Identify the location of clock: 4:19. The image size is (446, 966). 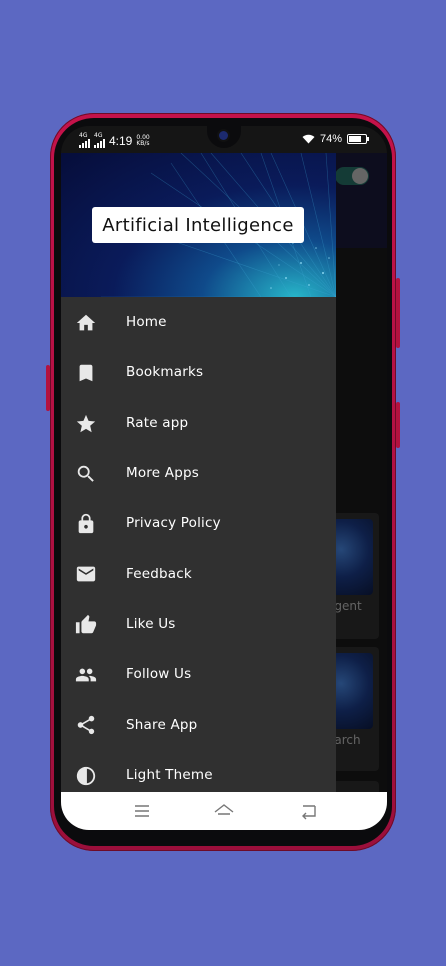
(121, 140).